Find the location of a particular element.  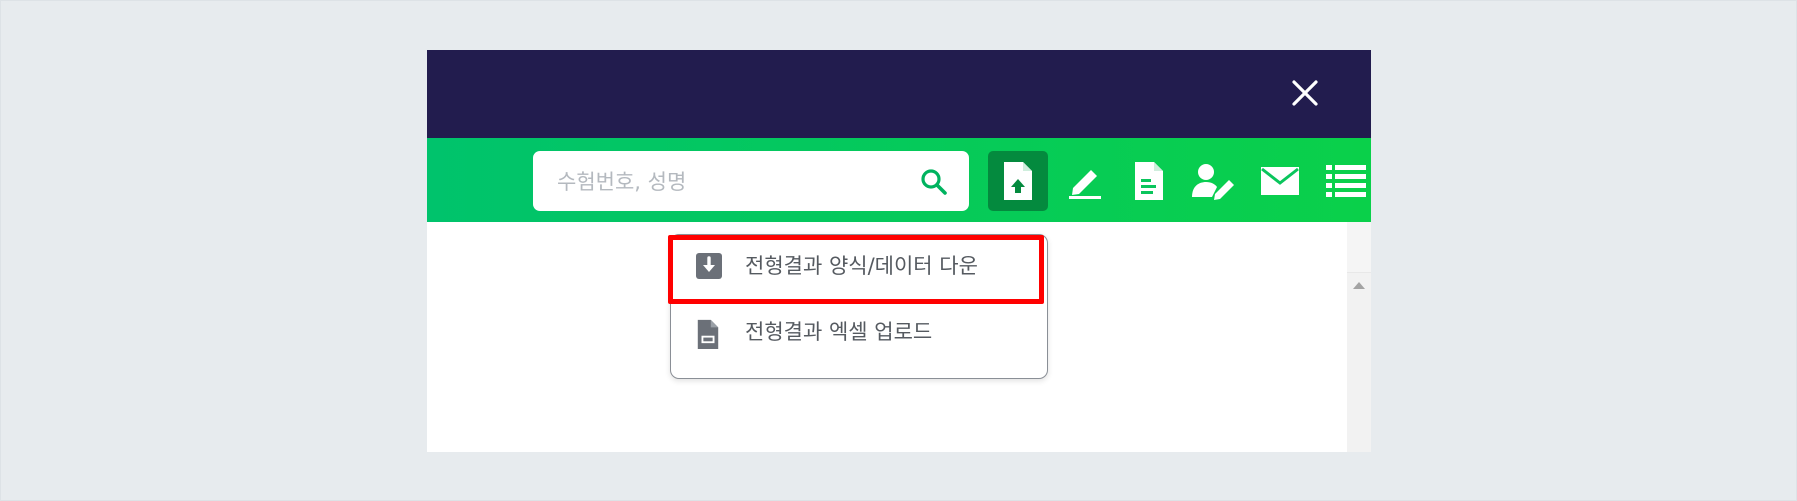

upload-file-button is located at coordinates (1018, 181).